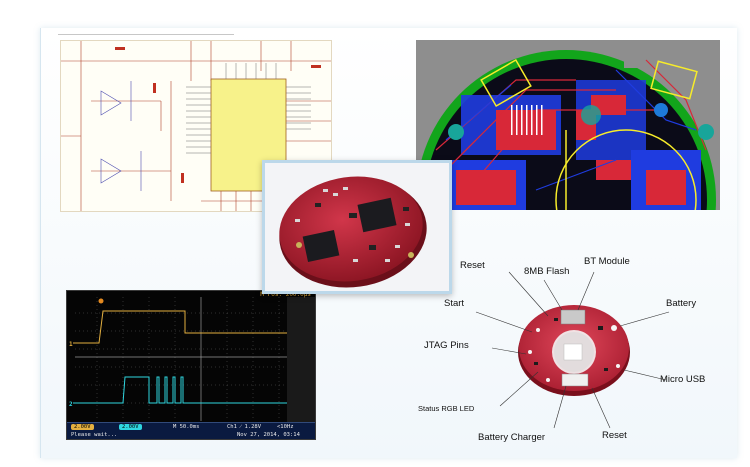  Describe the element at coordinates (607, 261) in the screenshot. I see `label-bt-module: BT Module` at that location.